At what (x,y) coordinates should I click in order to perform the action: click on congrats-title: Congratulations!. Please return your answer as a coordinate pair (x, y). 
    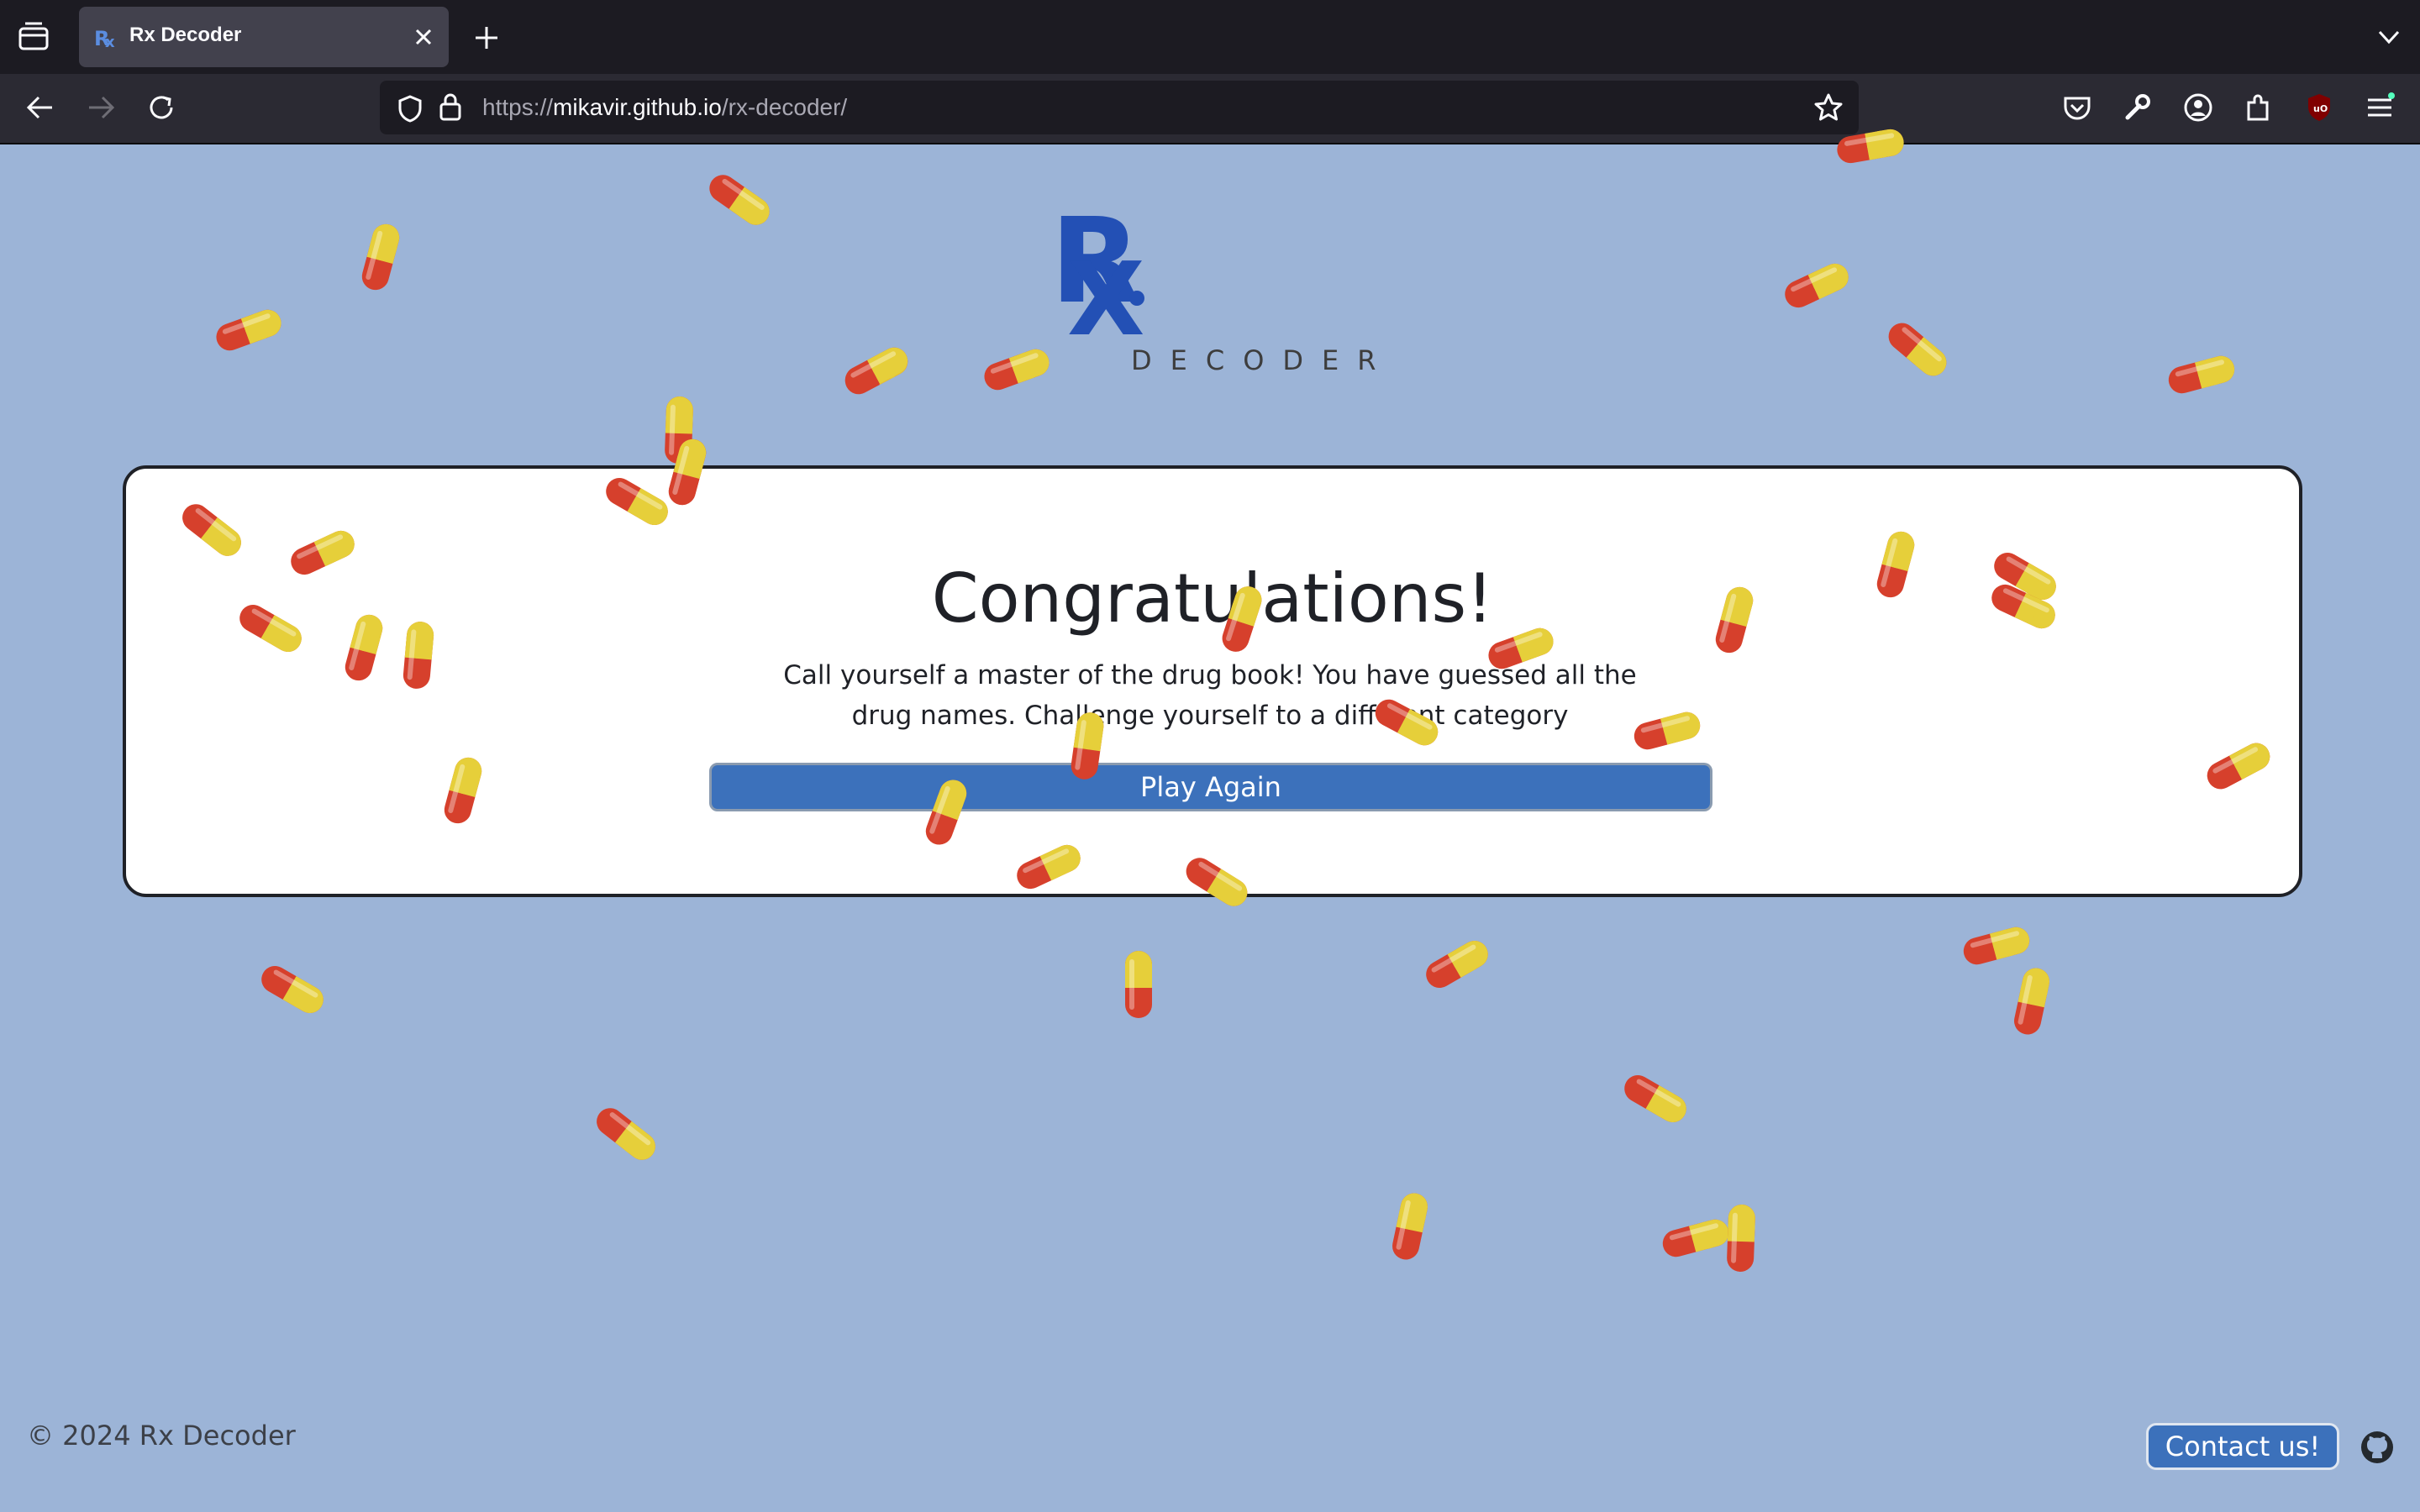
    Looking at the image, I should click on (1212, 598).